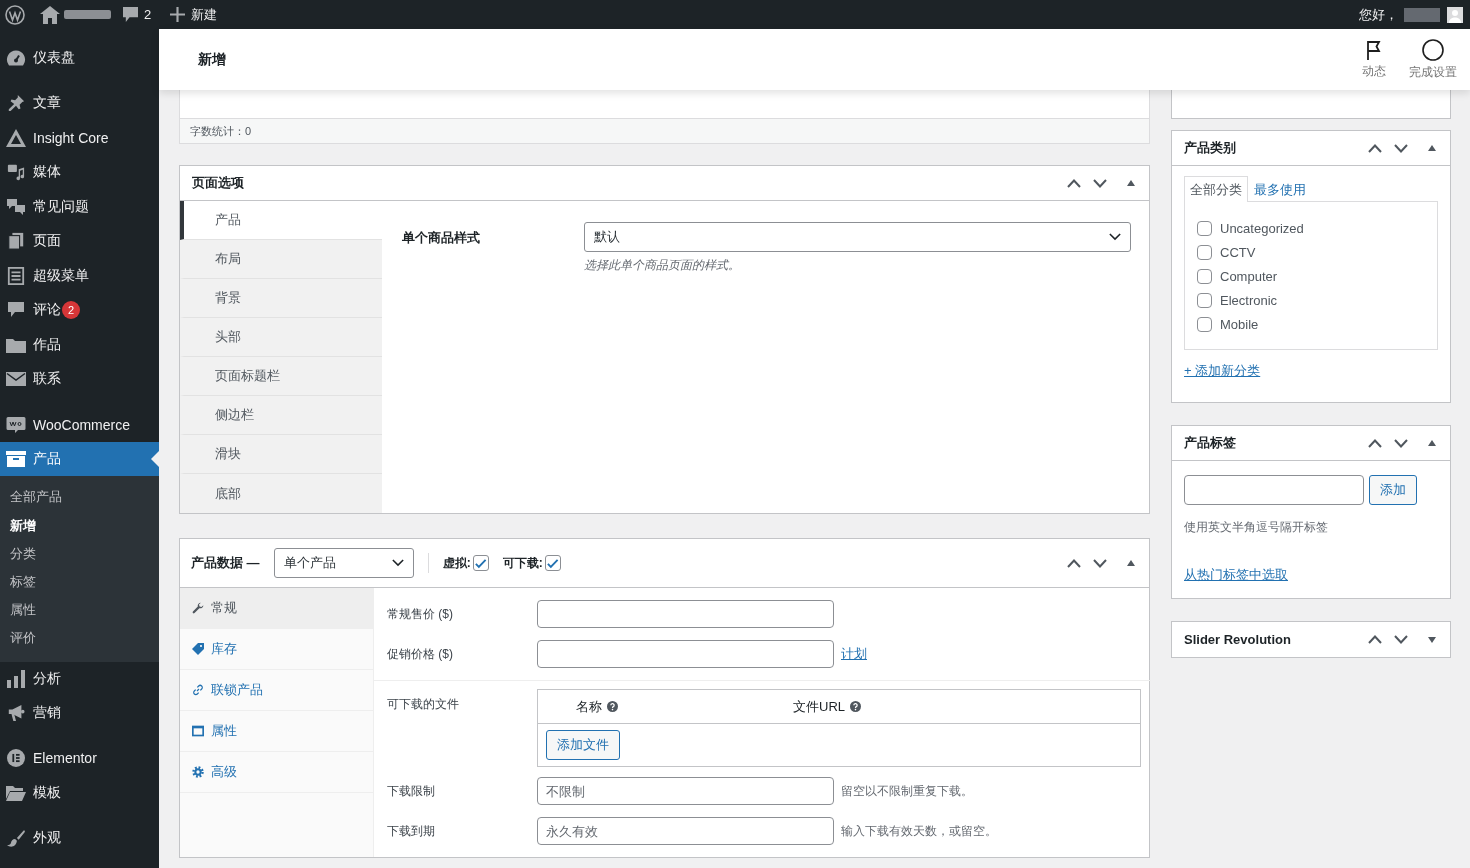  Describe the element at coordinates (854, 654) in the screenshot. I see `schedule-link: 计划` at that location.